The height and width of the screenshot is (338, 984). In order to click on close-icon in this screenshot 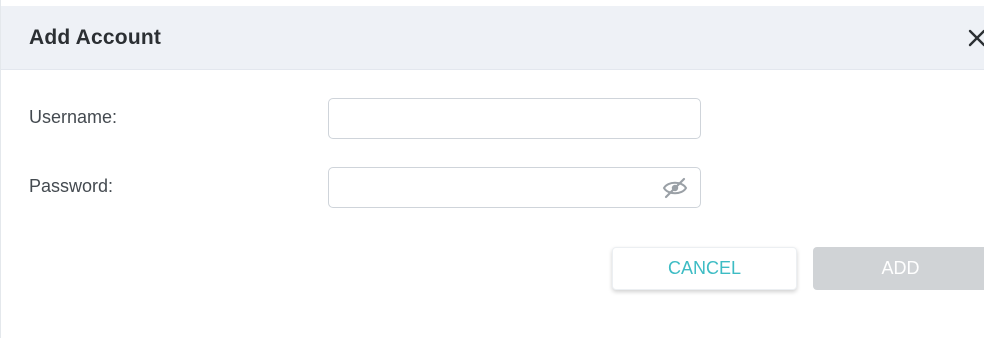, I will do `click(974, 38)`.